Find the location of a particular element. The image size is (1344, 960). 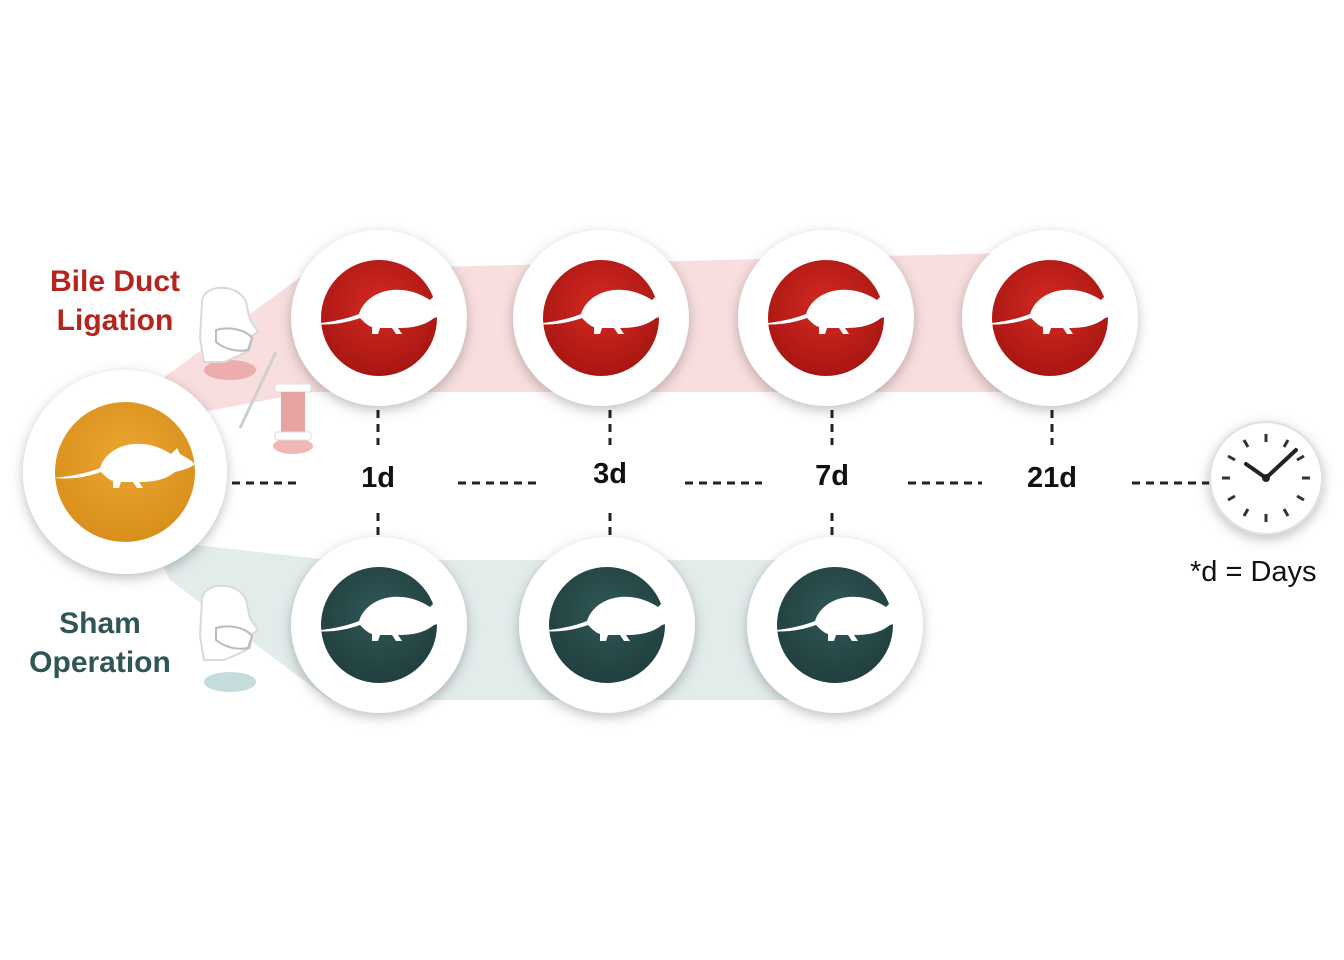

surgeon-mask-icon is located at coordinates (229, 333).